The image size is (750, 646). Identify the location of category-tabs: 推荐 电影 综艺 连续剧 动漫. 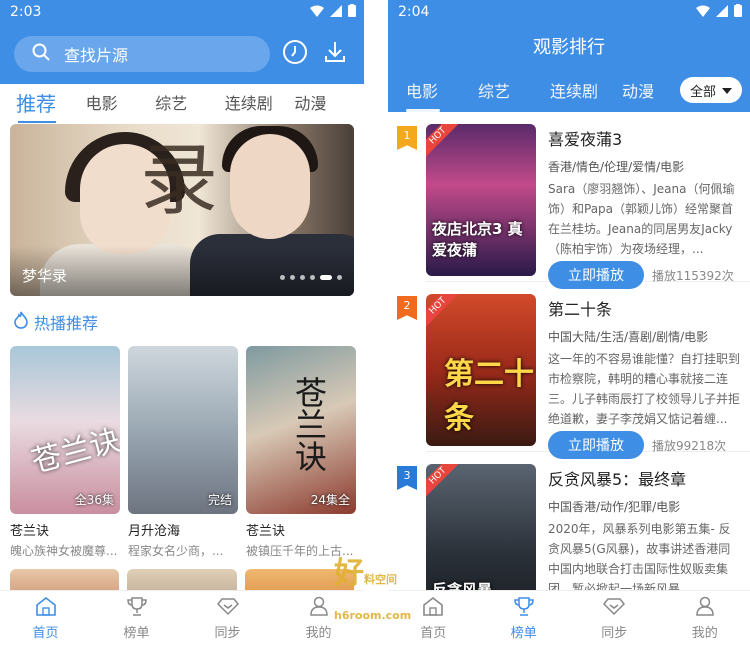
(182, 103).